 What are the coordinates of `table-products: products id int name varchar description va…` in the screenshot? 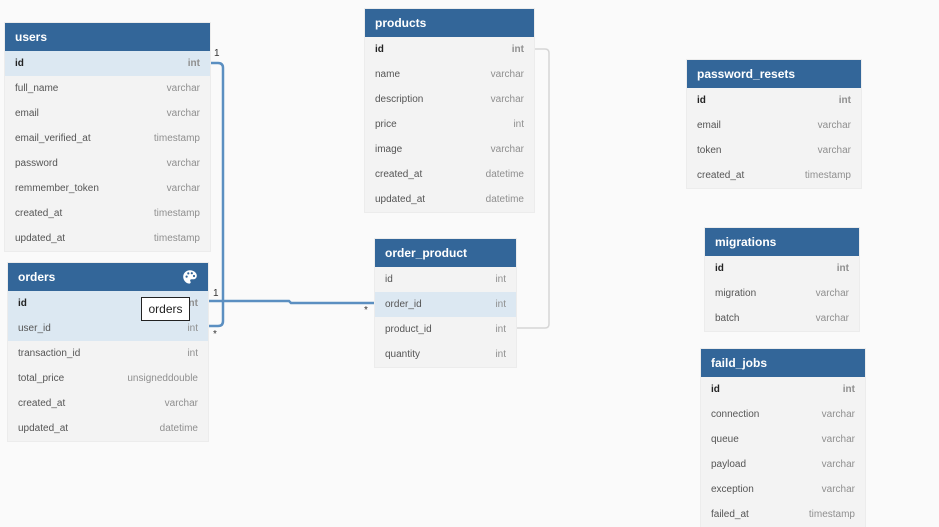 It's located at (449, 110).